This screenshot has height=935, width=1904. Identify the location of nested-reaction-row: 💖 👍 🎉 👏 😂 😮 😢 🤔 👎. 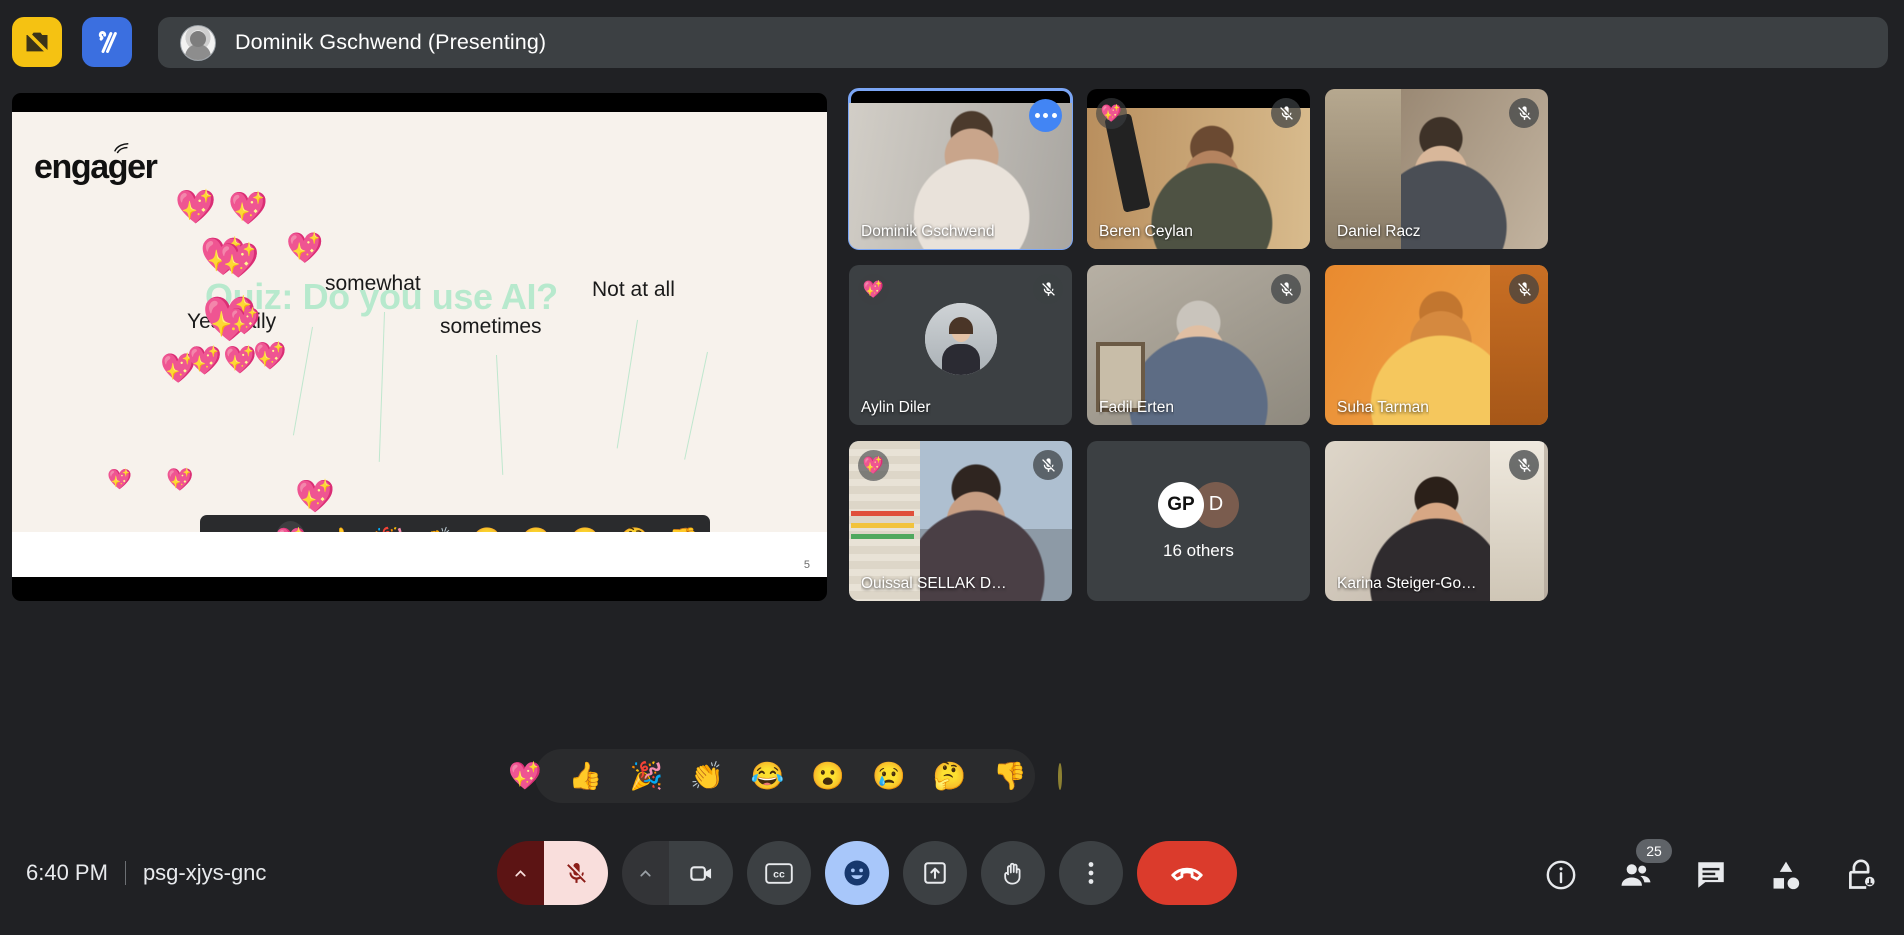
(455, 523).